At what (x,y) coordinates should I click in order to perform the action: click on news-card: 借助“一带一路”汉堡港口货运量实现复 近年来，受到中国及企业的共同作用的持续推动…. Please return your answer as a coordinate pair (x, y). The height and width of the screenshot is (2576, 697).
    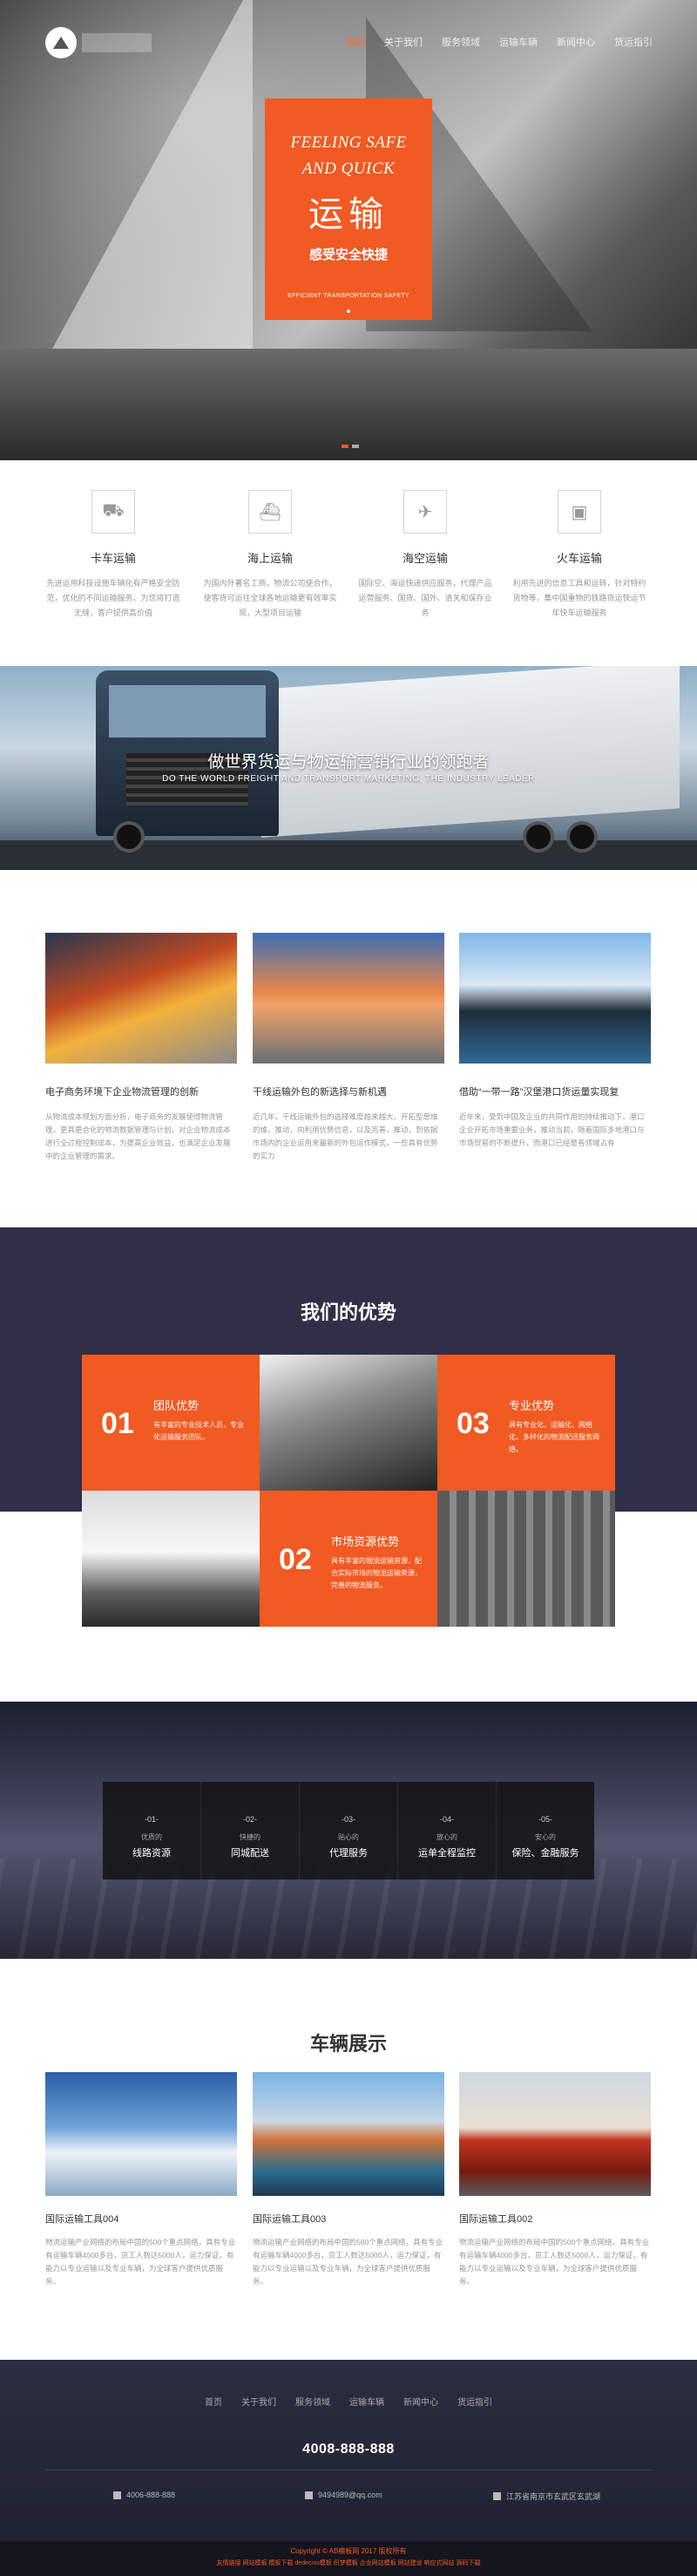
    Looking at the image, I should click on (555, 1041).